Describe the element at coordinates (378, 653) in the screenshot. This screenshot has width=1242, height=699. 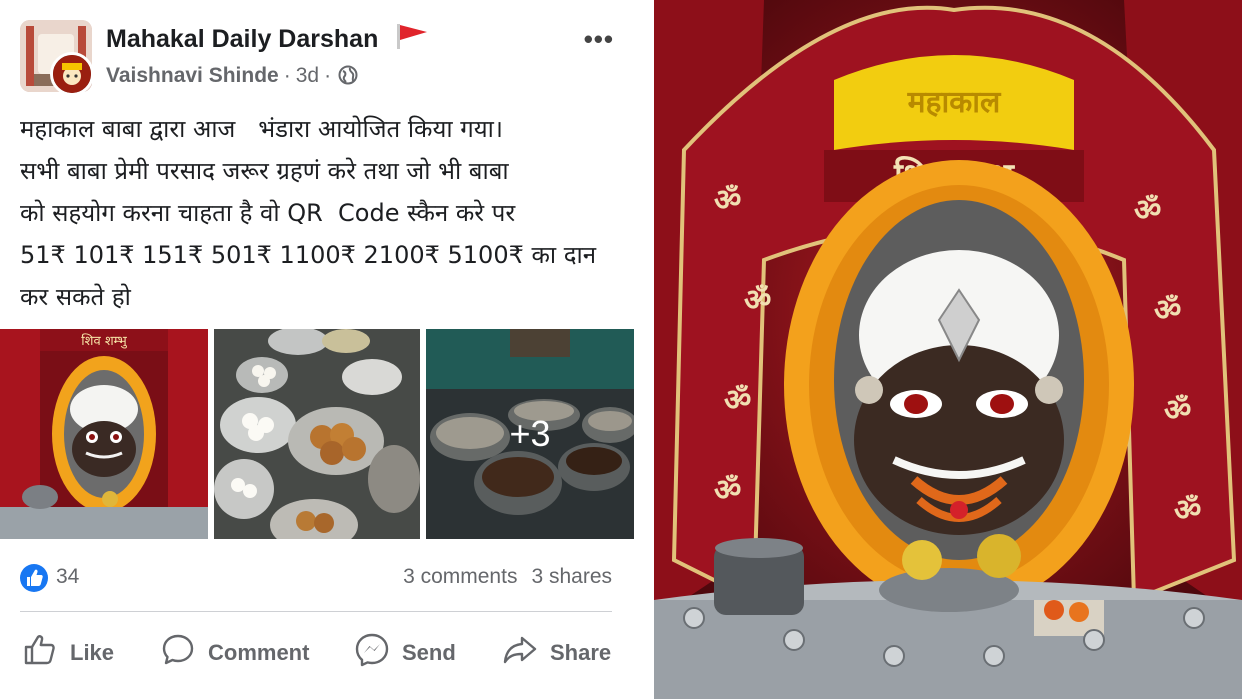
I see `messenger-icon` at that location.